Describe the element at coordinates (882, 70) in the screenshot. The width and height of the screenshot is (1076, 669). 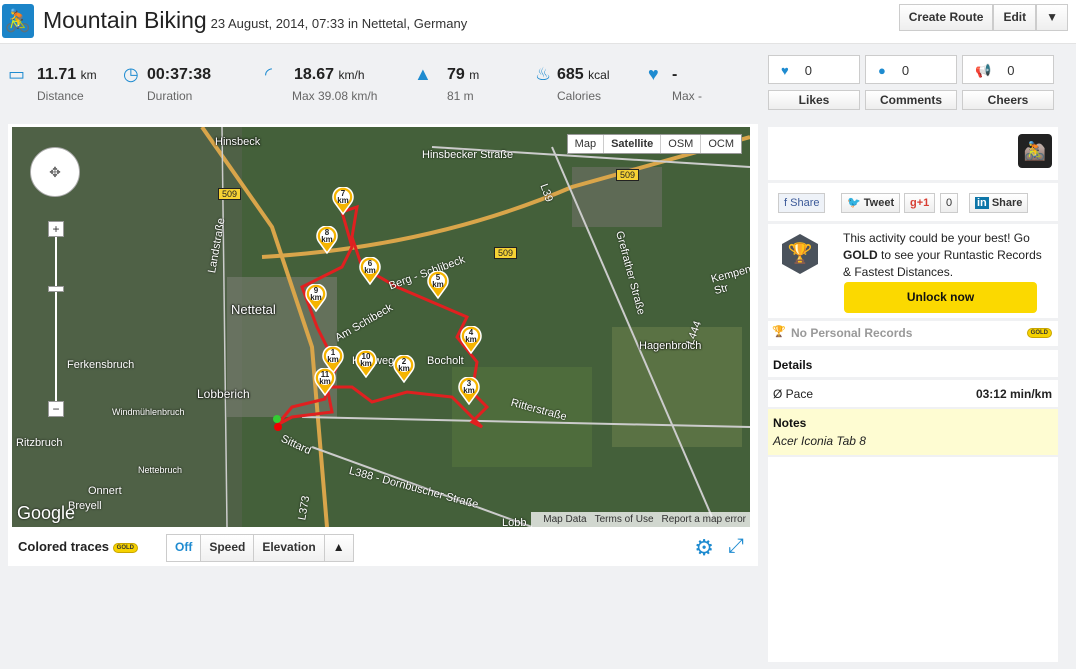
I see `comment-icon: ●` at that location.